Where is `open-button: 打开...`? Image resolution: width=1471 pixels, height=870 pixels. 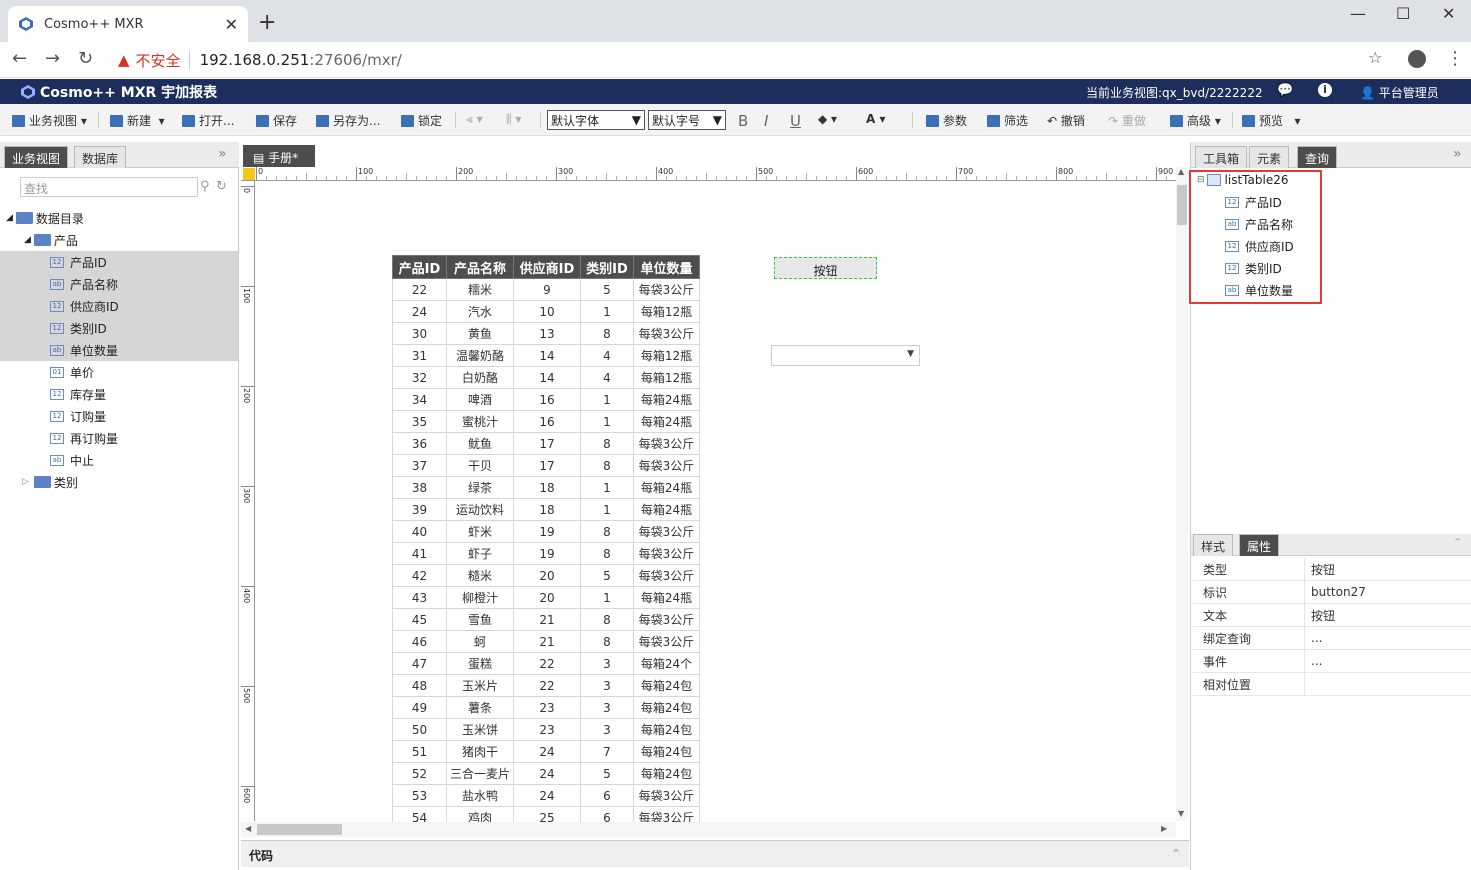 open-button: 打开... is located at coordinates (208, 120).